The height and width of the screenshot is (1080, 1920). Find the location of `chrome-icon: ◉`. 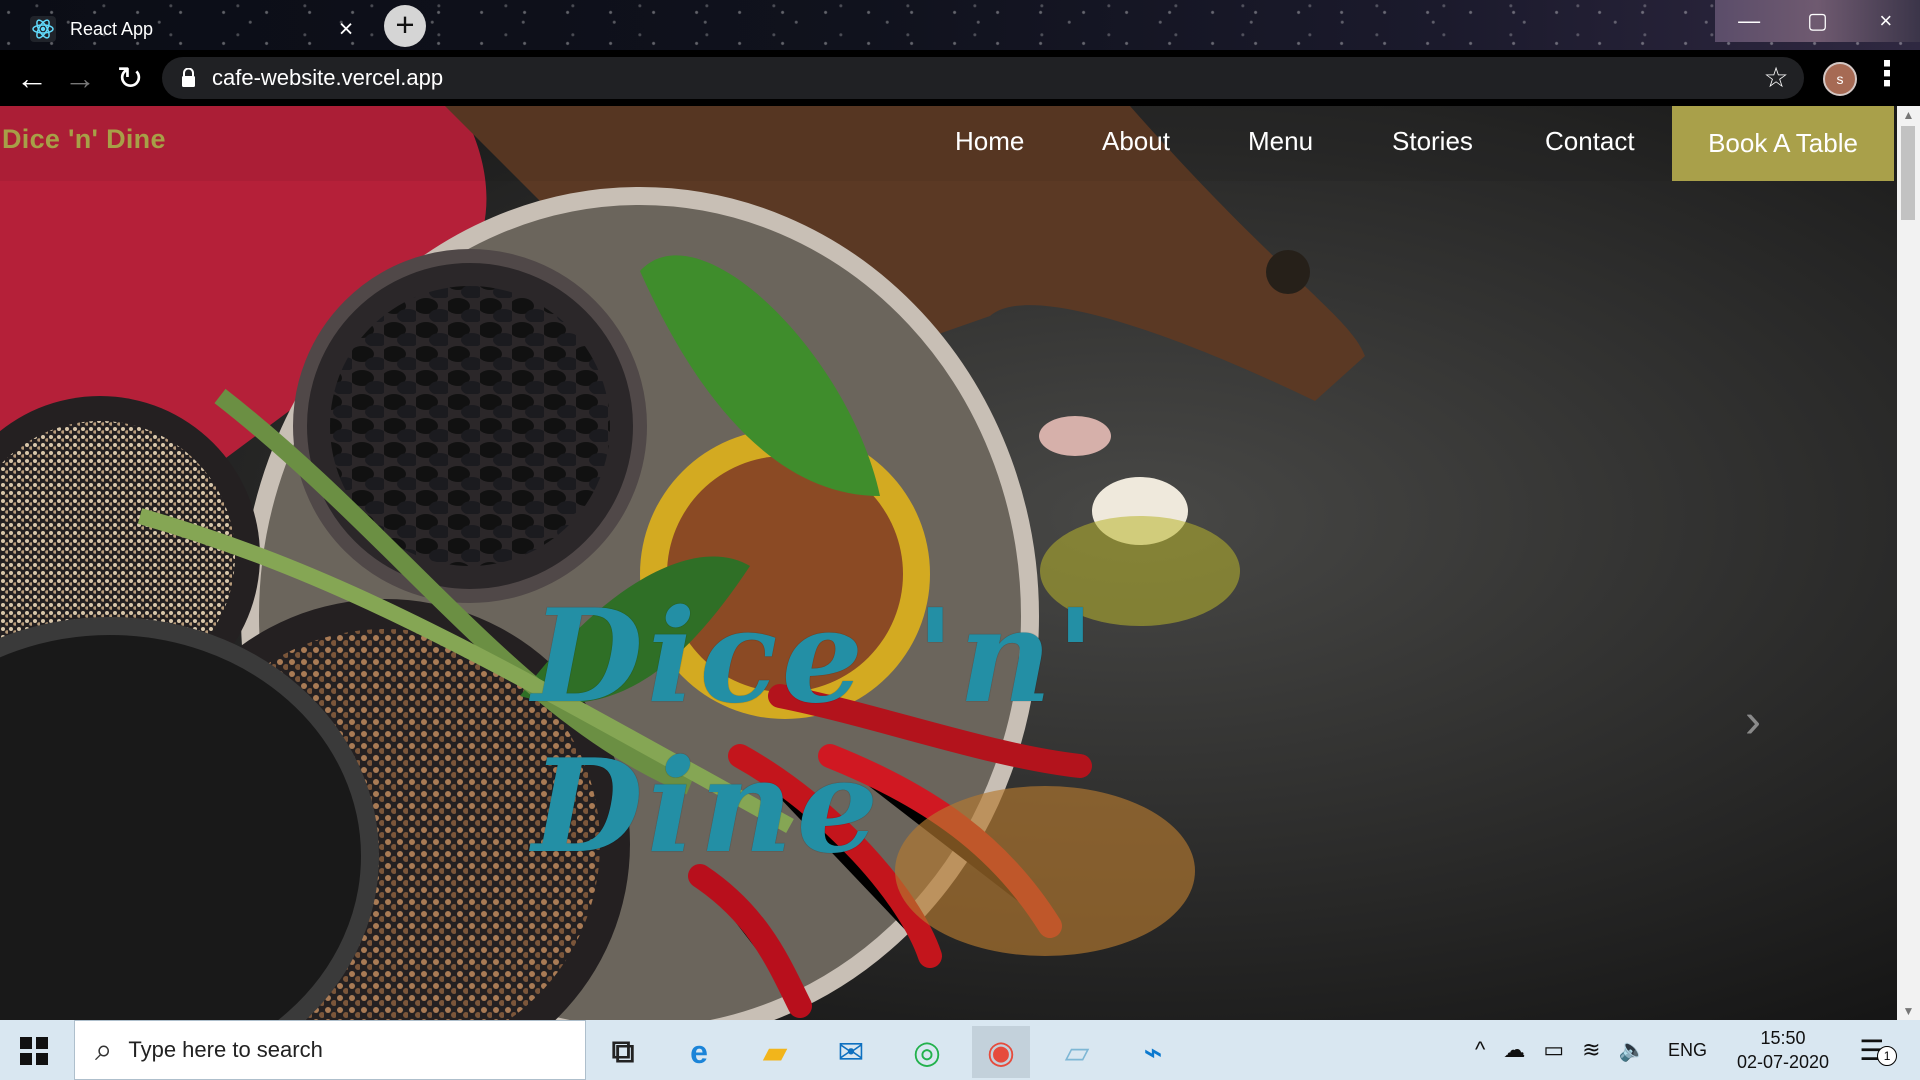

chrome-icon: ◉ is located at coordinates (1001, 1052).